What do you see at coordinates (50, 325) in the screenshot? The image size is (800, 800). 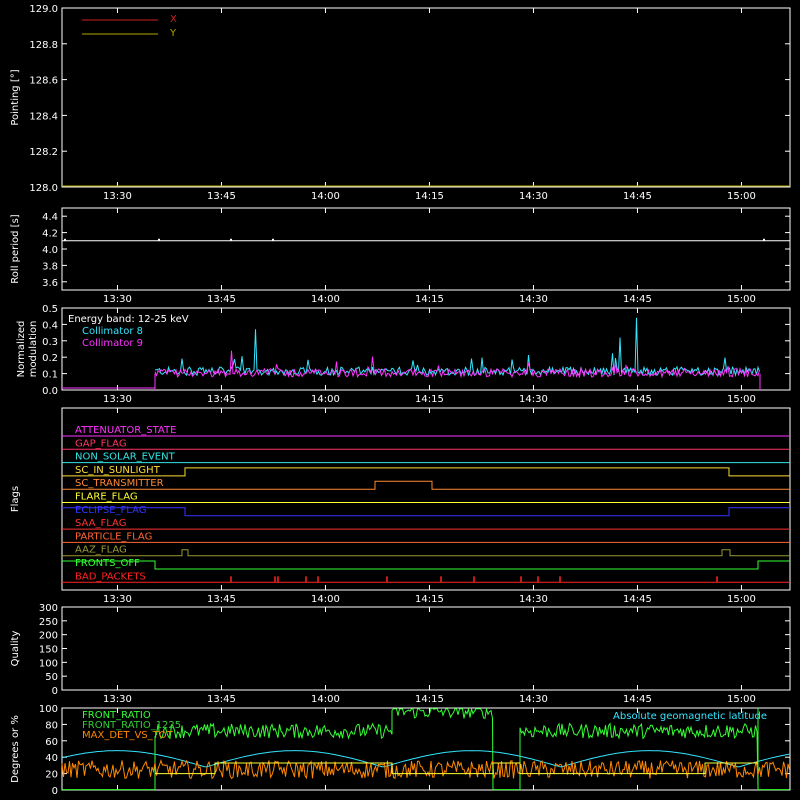 I see `modulation-ytick-label: 0.4` at bounding box center [50, 325].